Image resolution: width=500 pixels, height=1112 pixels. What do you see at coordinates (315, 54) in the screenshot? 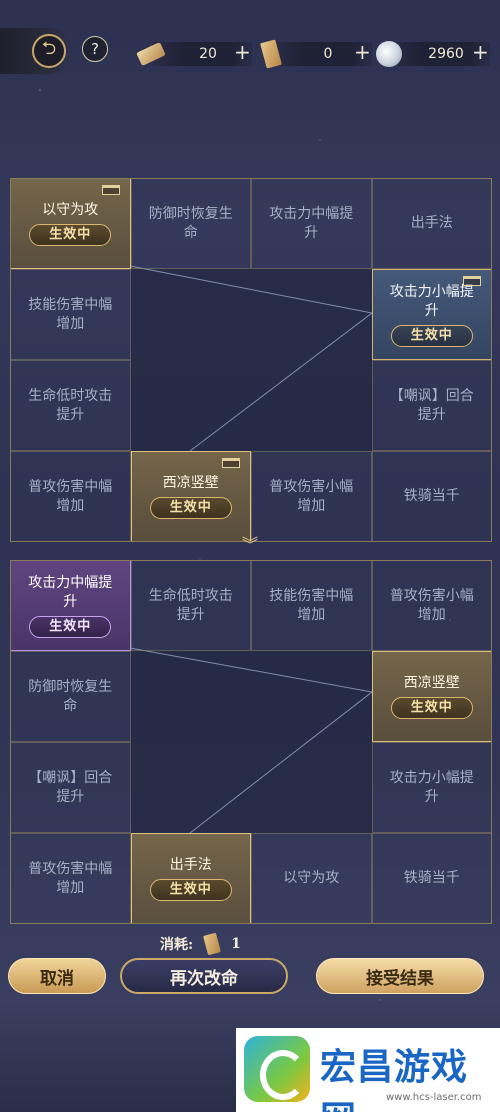
I see `resource-paper: 0 +` at bounding box center [315, 54].